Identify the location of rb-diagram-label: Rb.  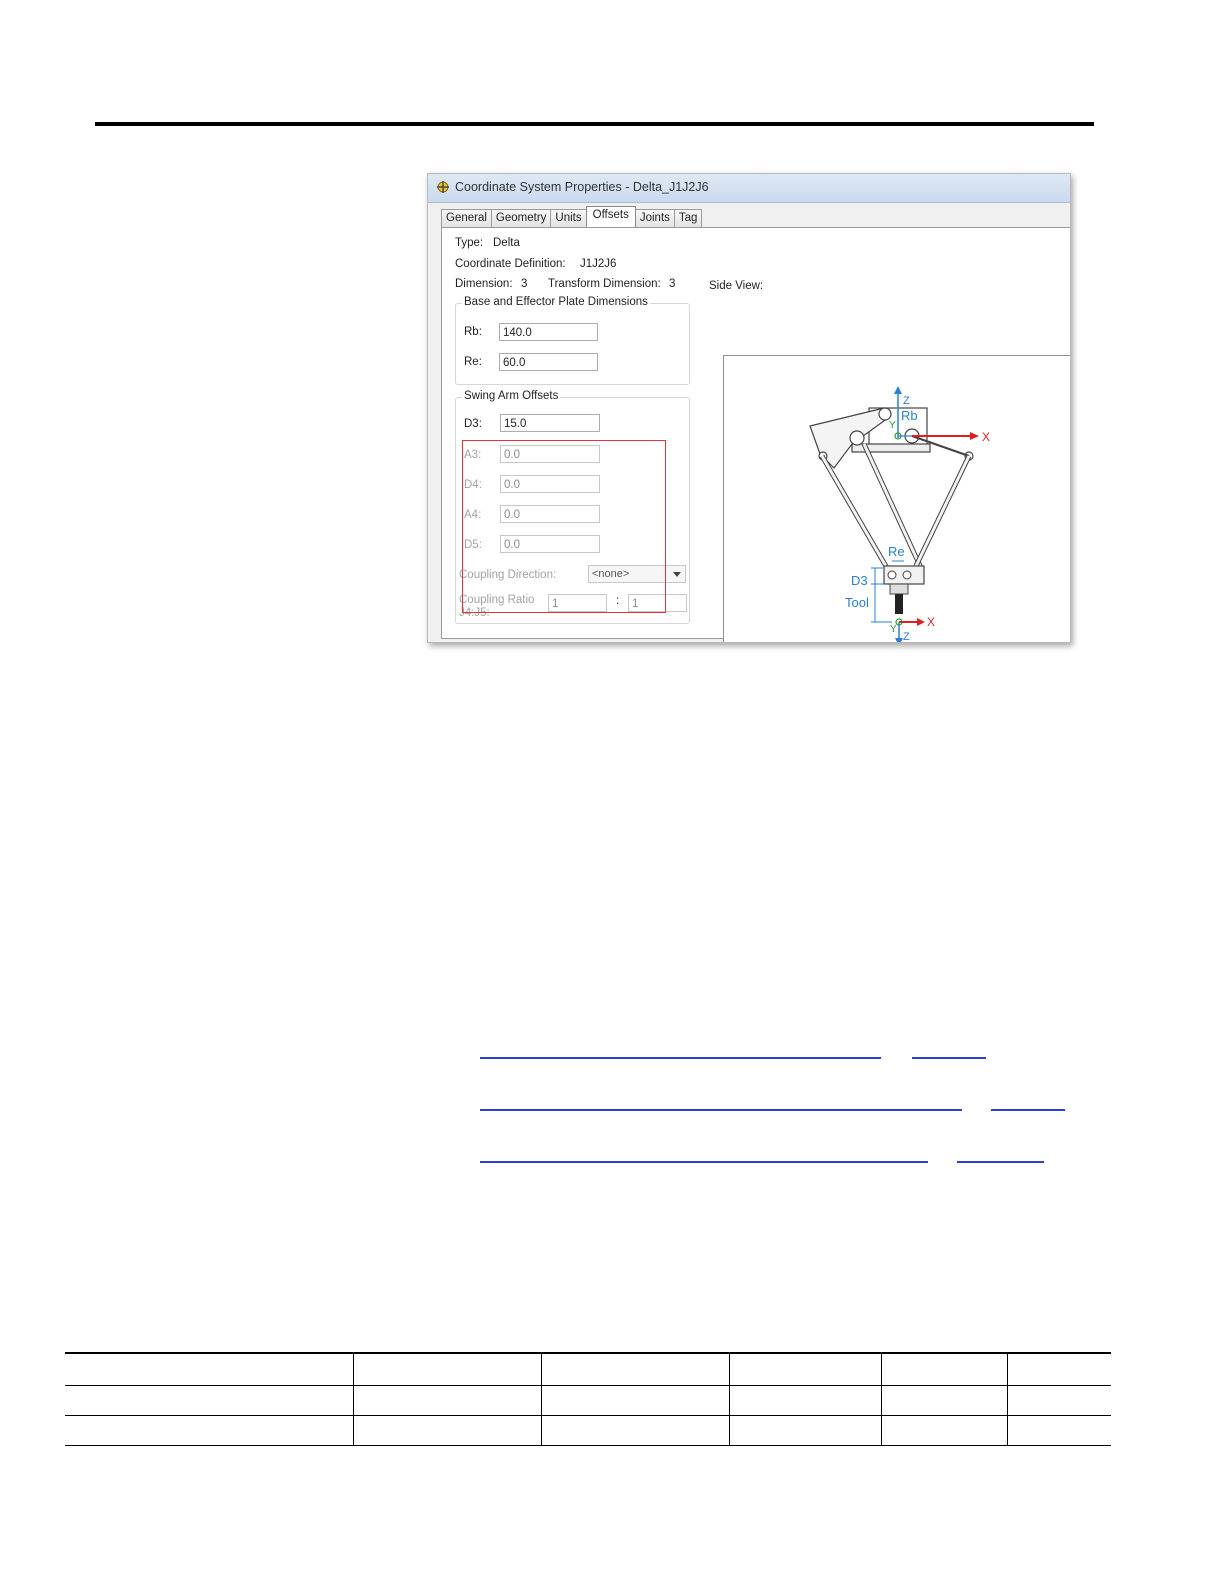
(909, 415).